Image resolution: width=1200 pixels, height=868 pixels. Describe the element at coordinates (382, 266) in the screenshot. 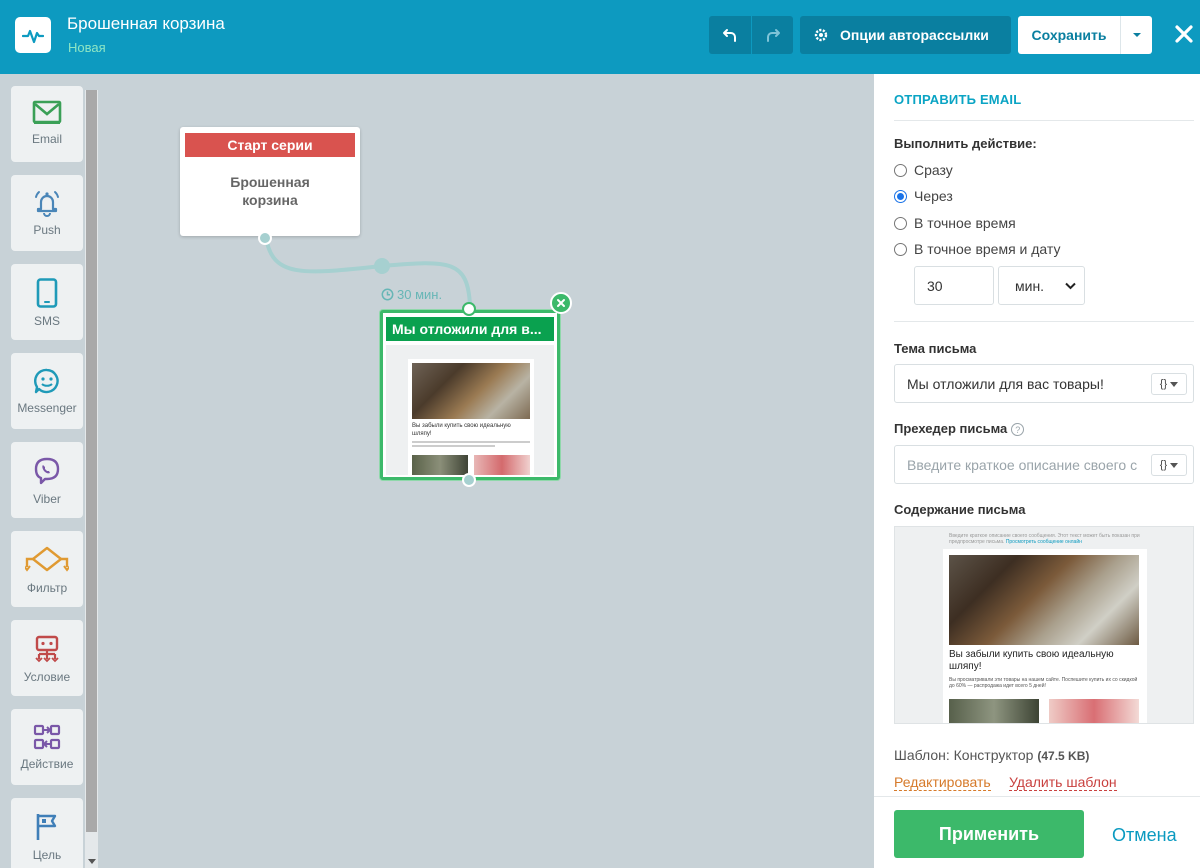

I see `edge-handle` at that location.